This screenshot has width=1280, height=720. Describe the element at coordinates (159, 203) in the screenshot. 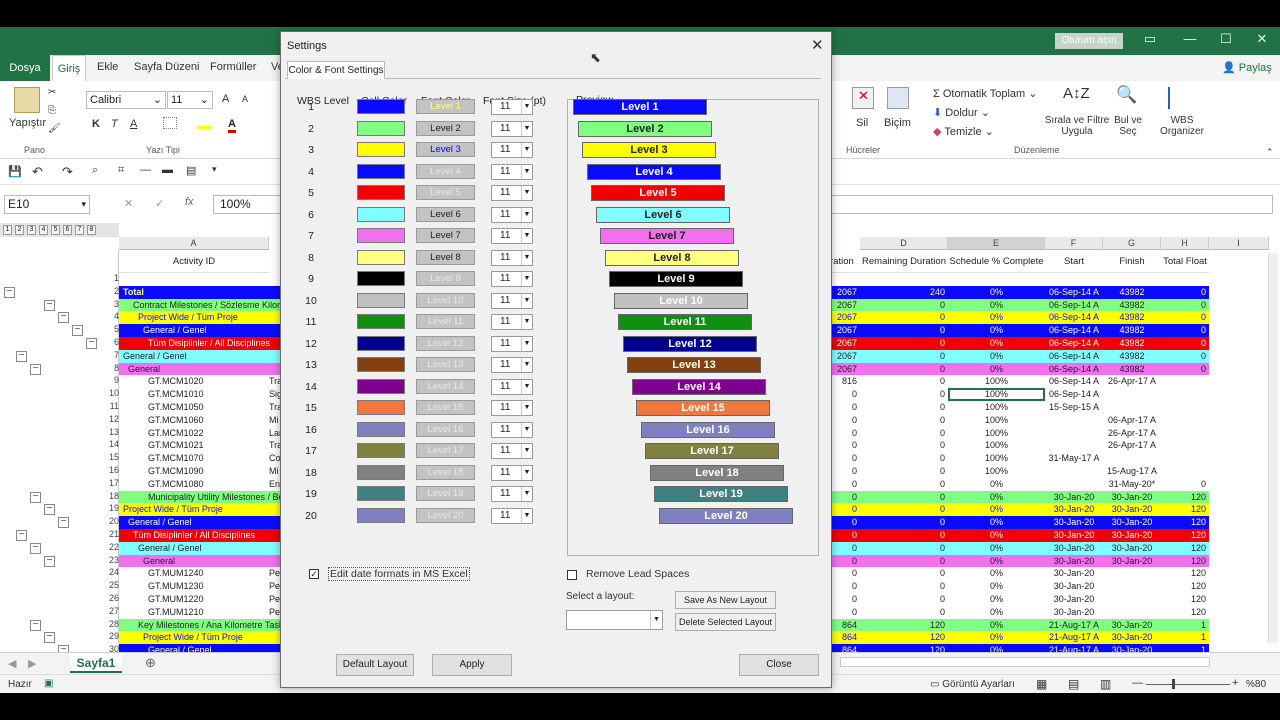

I see `enter-icon: ✓` at that location.